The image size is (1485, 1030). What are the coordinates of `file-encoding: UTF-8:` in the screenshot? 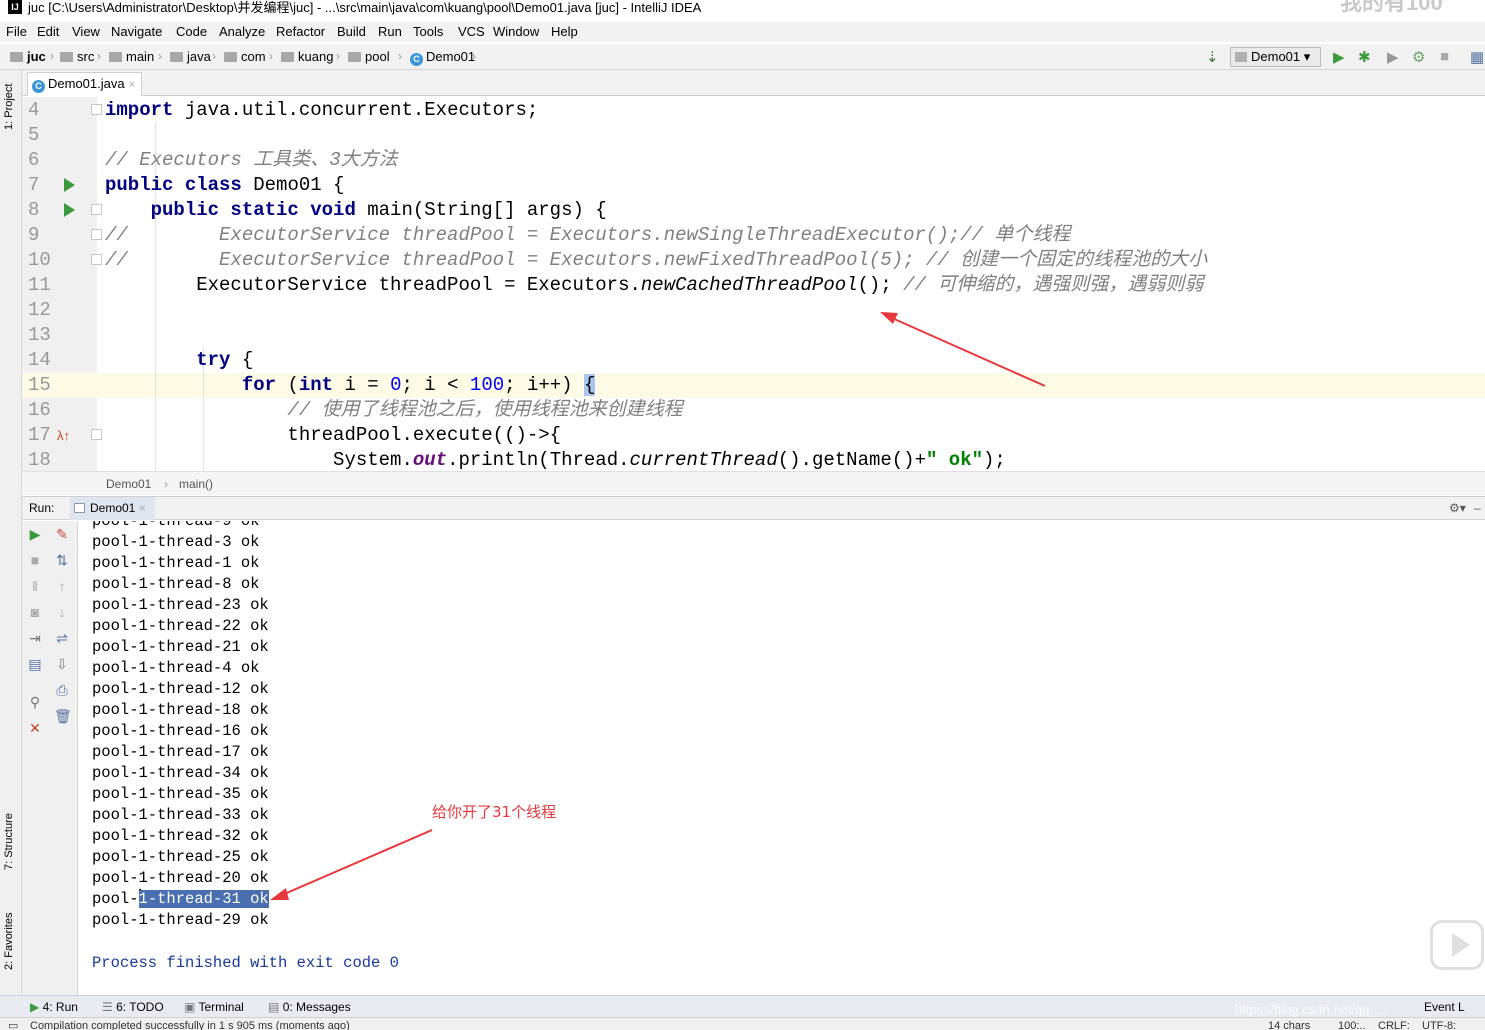 It's located at (1439, 1024).